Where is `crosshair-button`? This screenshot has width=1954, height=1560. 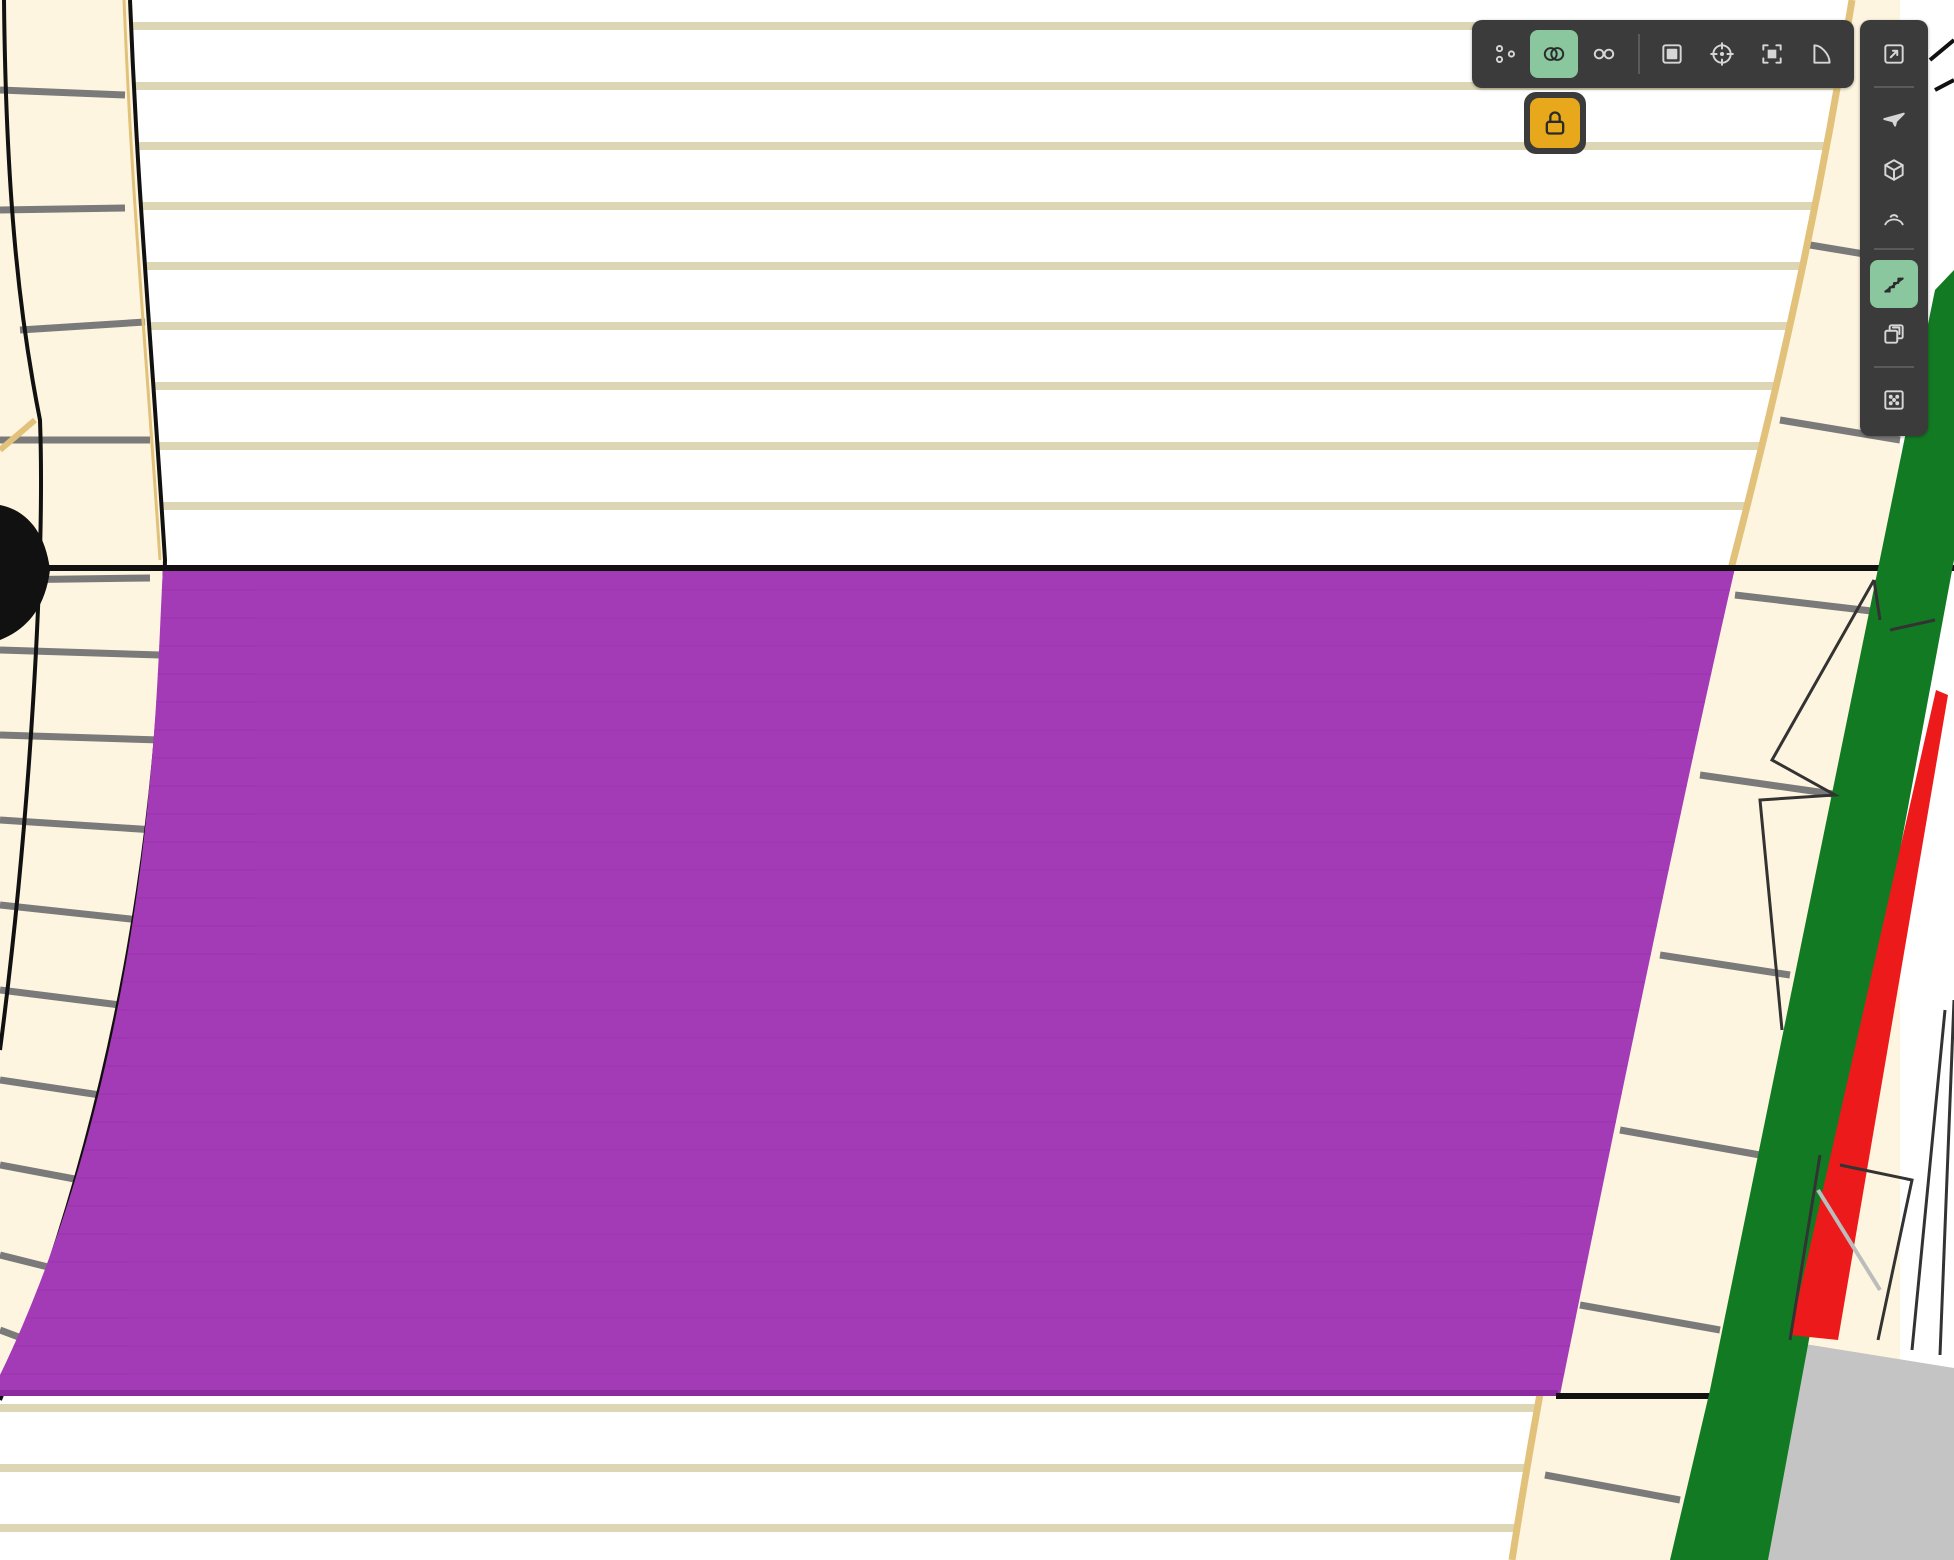 crosshair-button is located at coordinates (1722, 54).